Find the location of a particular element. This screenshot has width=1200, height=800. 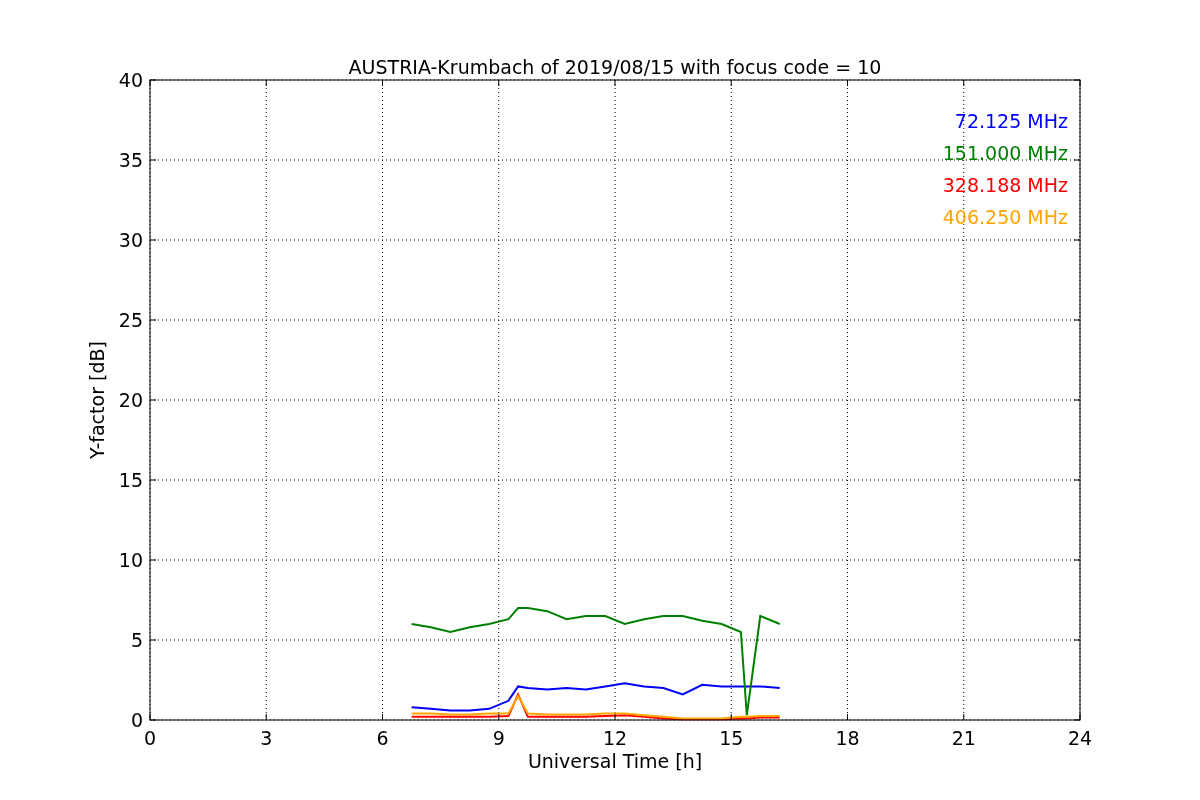

x-tick-label: 3 is located at coordinates (266, 738).